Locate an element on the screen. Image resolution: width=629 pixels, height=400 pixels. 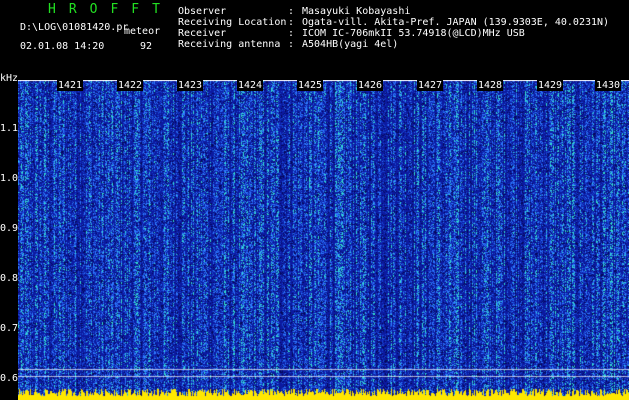
info-label: Receiving antenna is located at coordinates (229, 44).